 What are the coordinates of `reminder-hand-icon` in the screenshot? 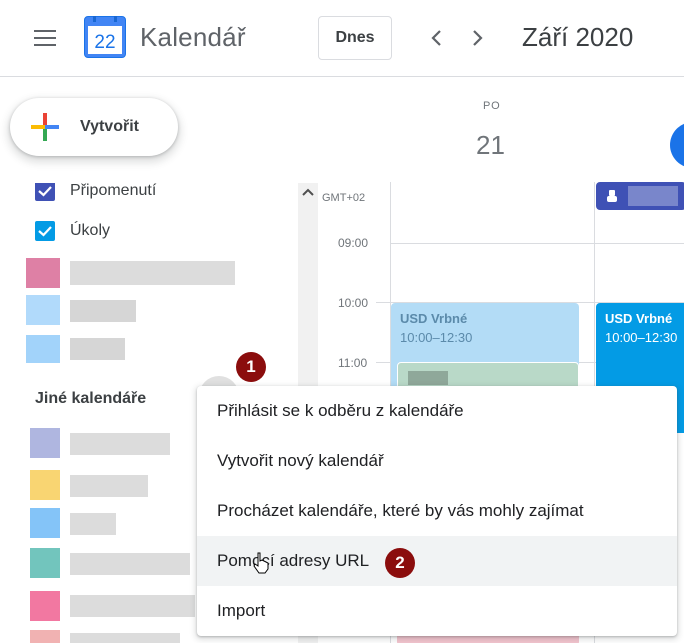 It's located at (612, 196).